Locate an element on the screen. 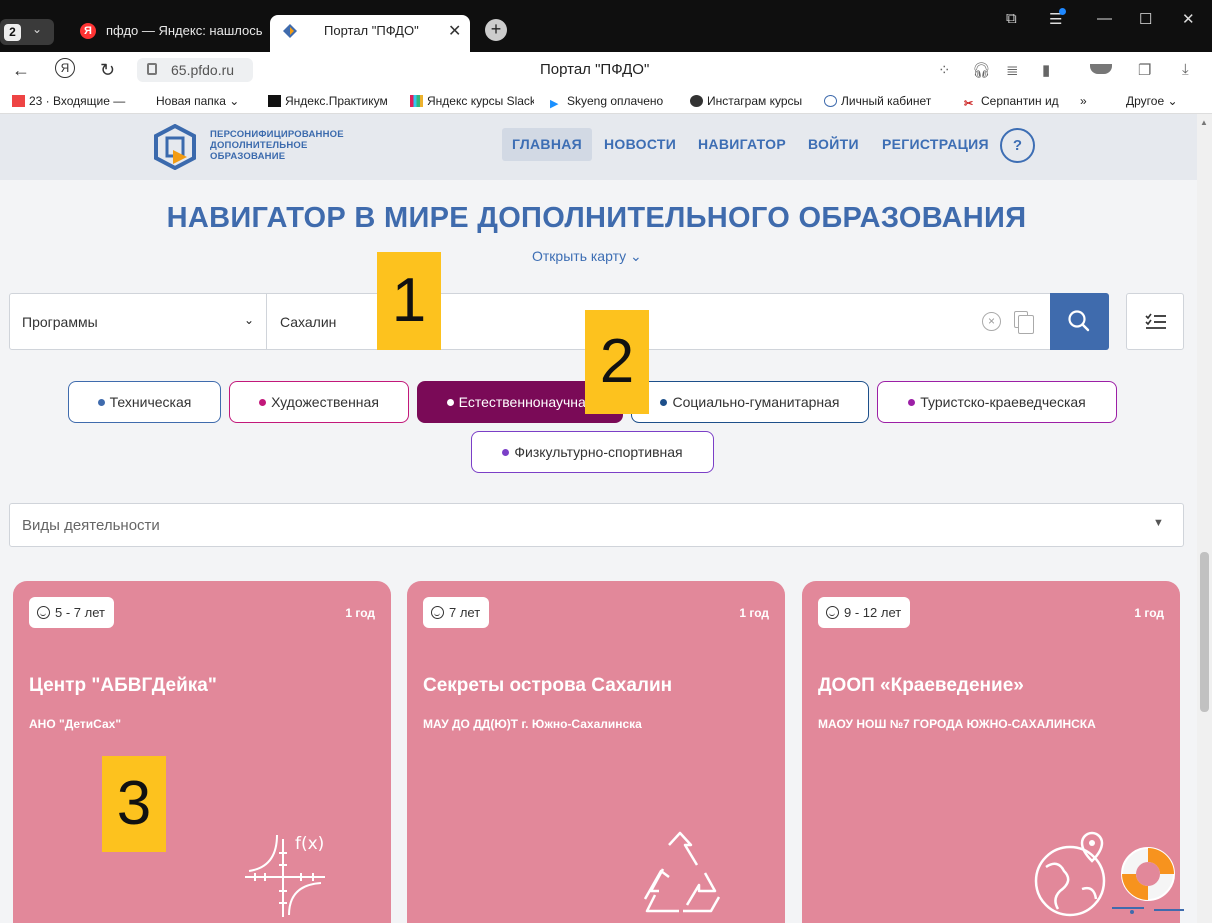 The width and height of the screenshot is (1212, 923). search-type-select: Программы ⌄ is located at coordinates (138, 321).